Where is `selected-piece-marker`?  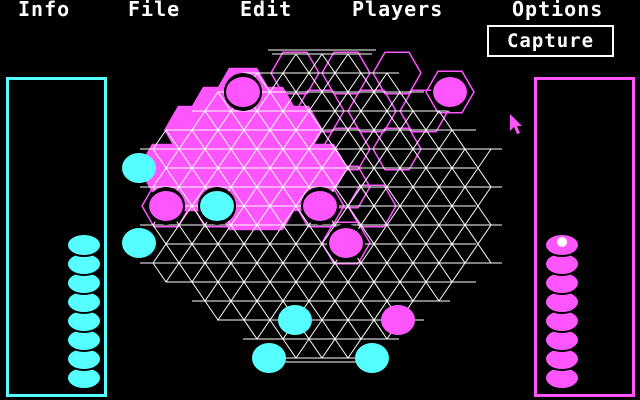 selected-piece-marker is located at coordinates (562, 242).